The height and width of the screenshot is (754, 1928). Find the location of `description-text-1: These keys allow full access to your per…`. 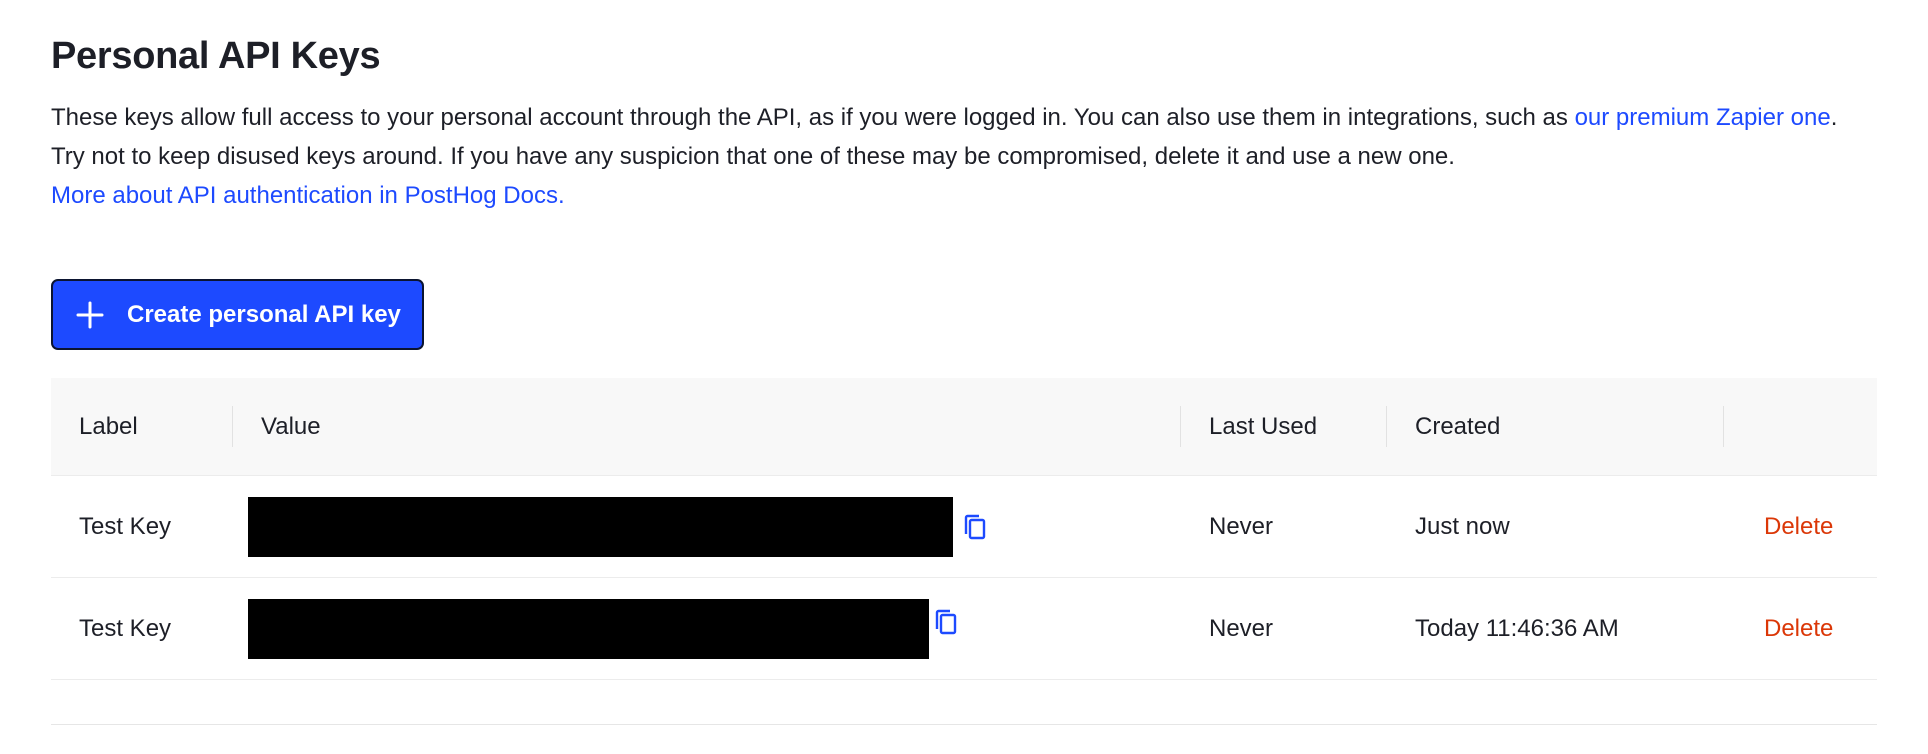

description-text-1: These keys allow full access to your per… is located at coordinates (813, 117).